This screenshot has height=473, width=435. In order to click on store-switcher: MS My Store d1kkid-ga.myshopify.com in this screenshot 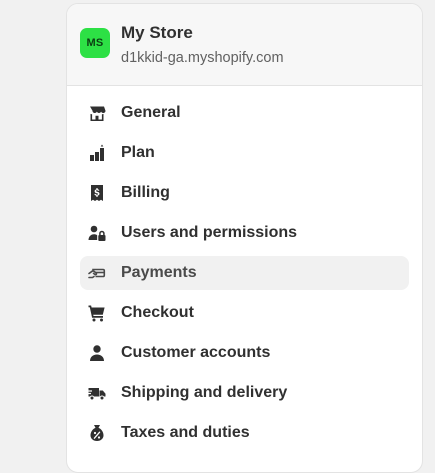, I will do `click(244, 45)`.